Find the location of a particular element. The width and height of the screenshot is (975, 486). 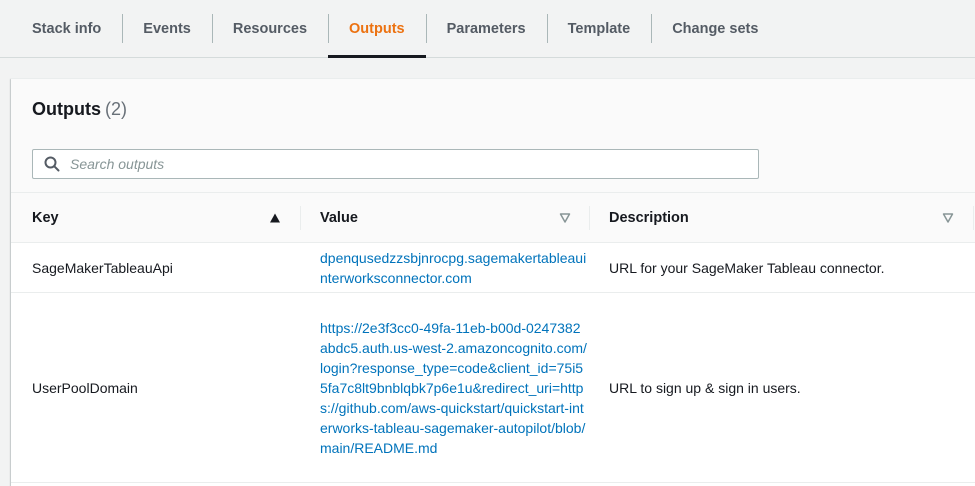

output-key: SageMakerTableauApi is located at coordinates (102, 267).